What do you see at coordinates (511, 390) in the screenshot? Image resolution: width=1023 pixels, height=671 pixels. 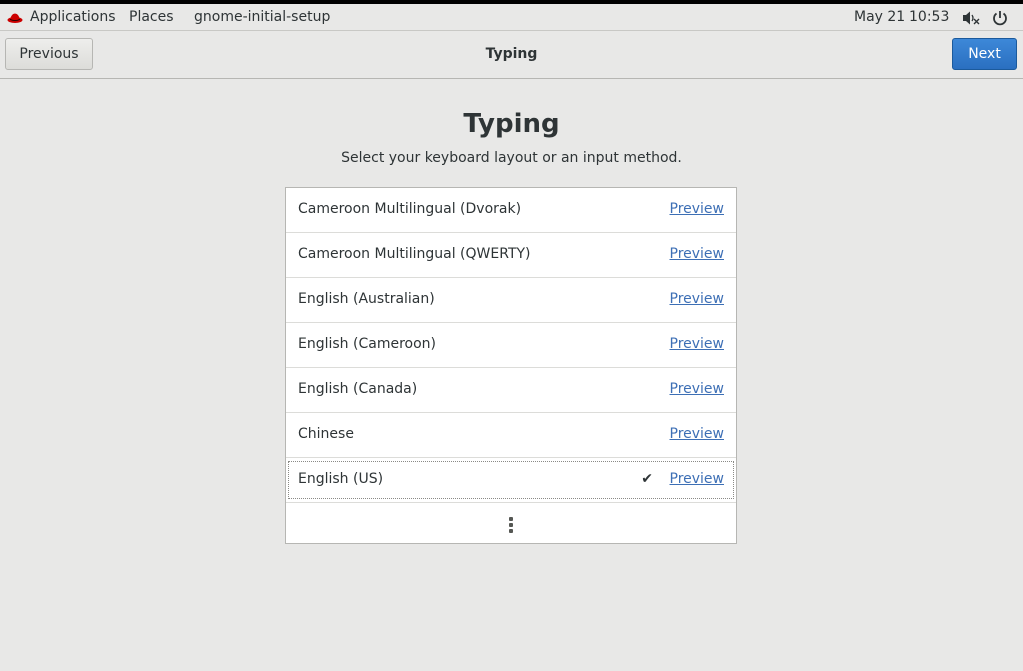 I see `layout-row: English (Canada) Preview` at bounding box center [511, 390].